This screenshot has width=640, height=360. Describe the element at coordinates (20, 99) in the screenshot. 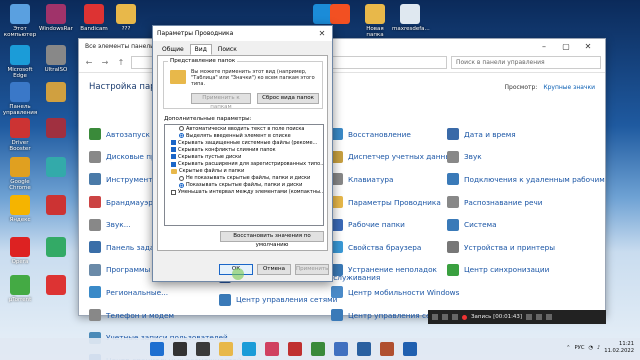

I see `desktop-icon: Панель управления` at that location.